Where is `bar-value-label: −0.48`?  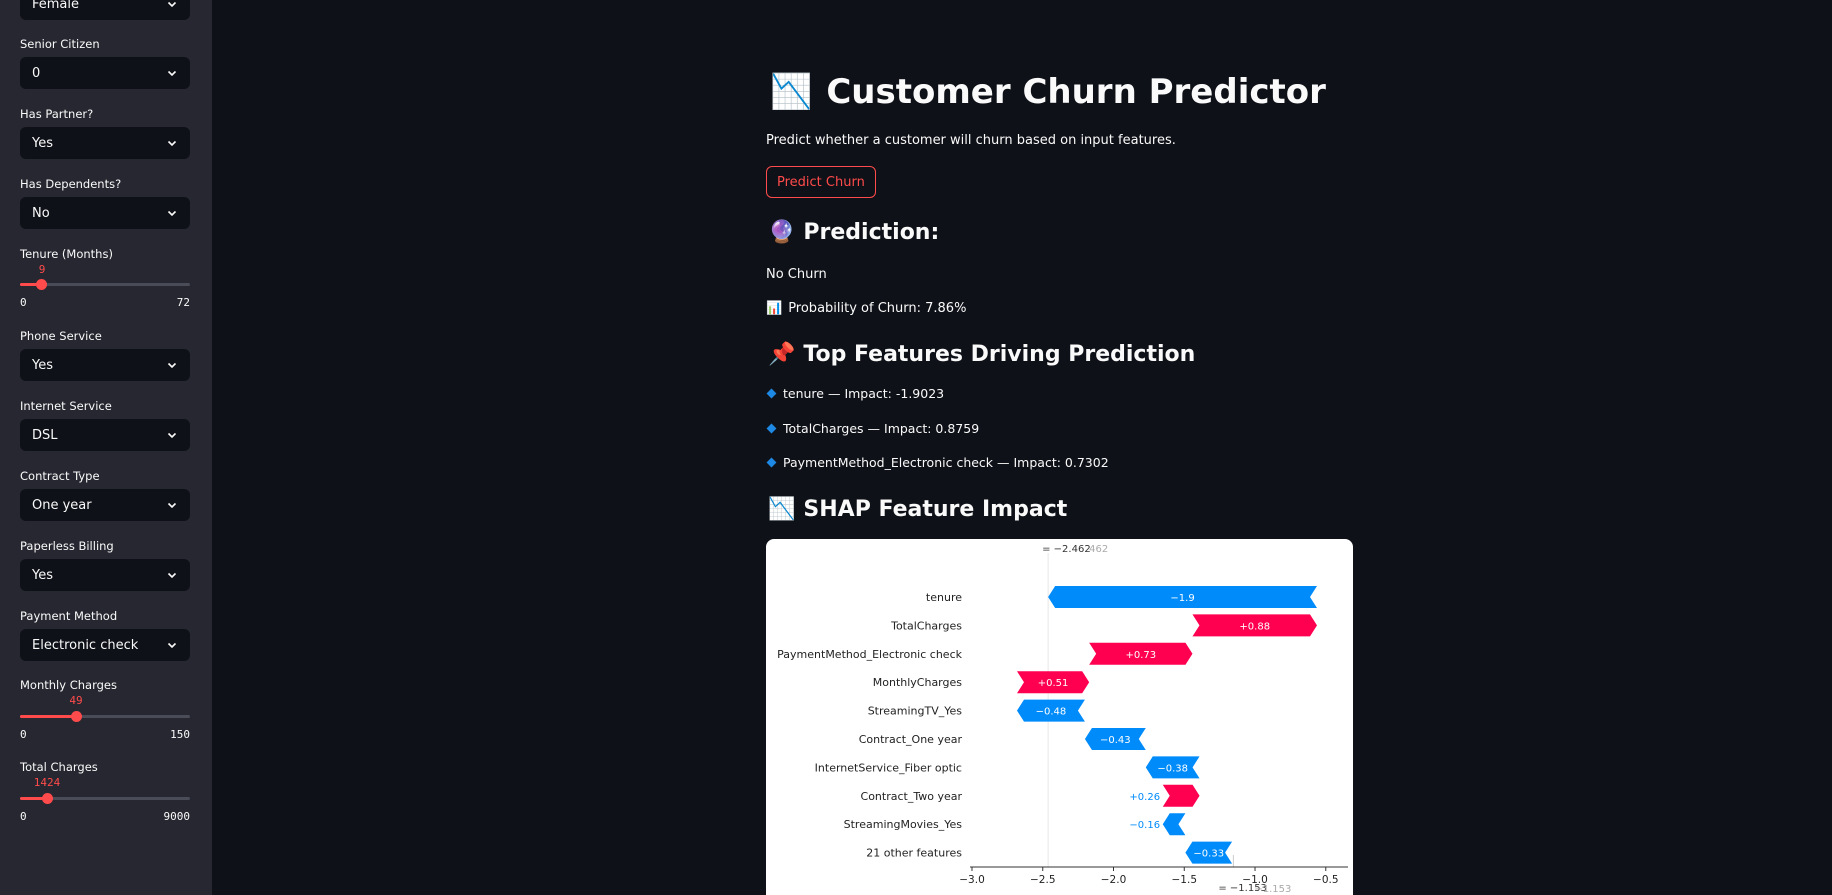 bar-value-label: −0.48 is located at coordinates (1051, 712).